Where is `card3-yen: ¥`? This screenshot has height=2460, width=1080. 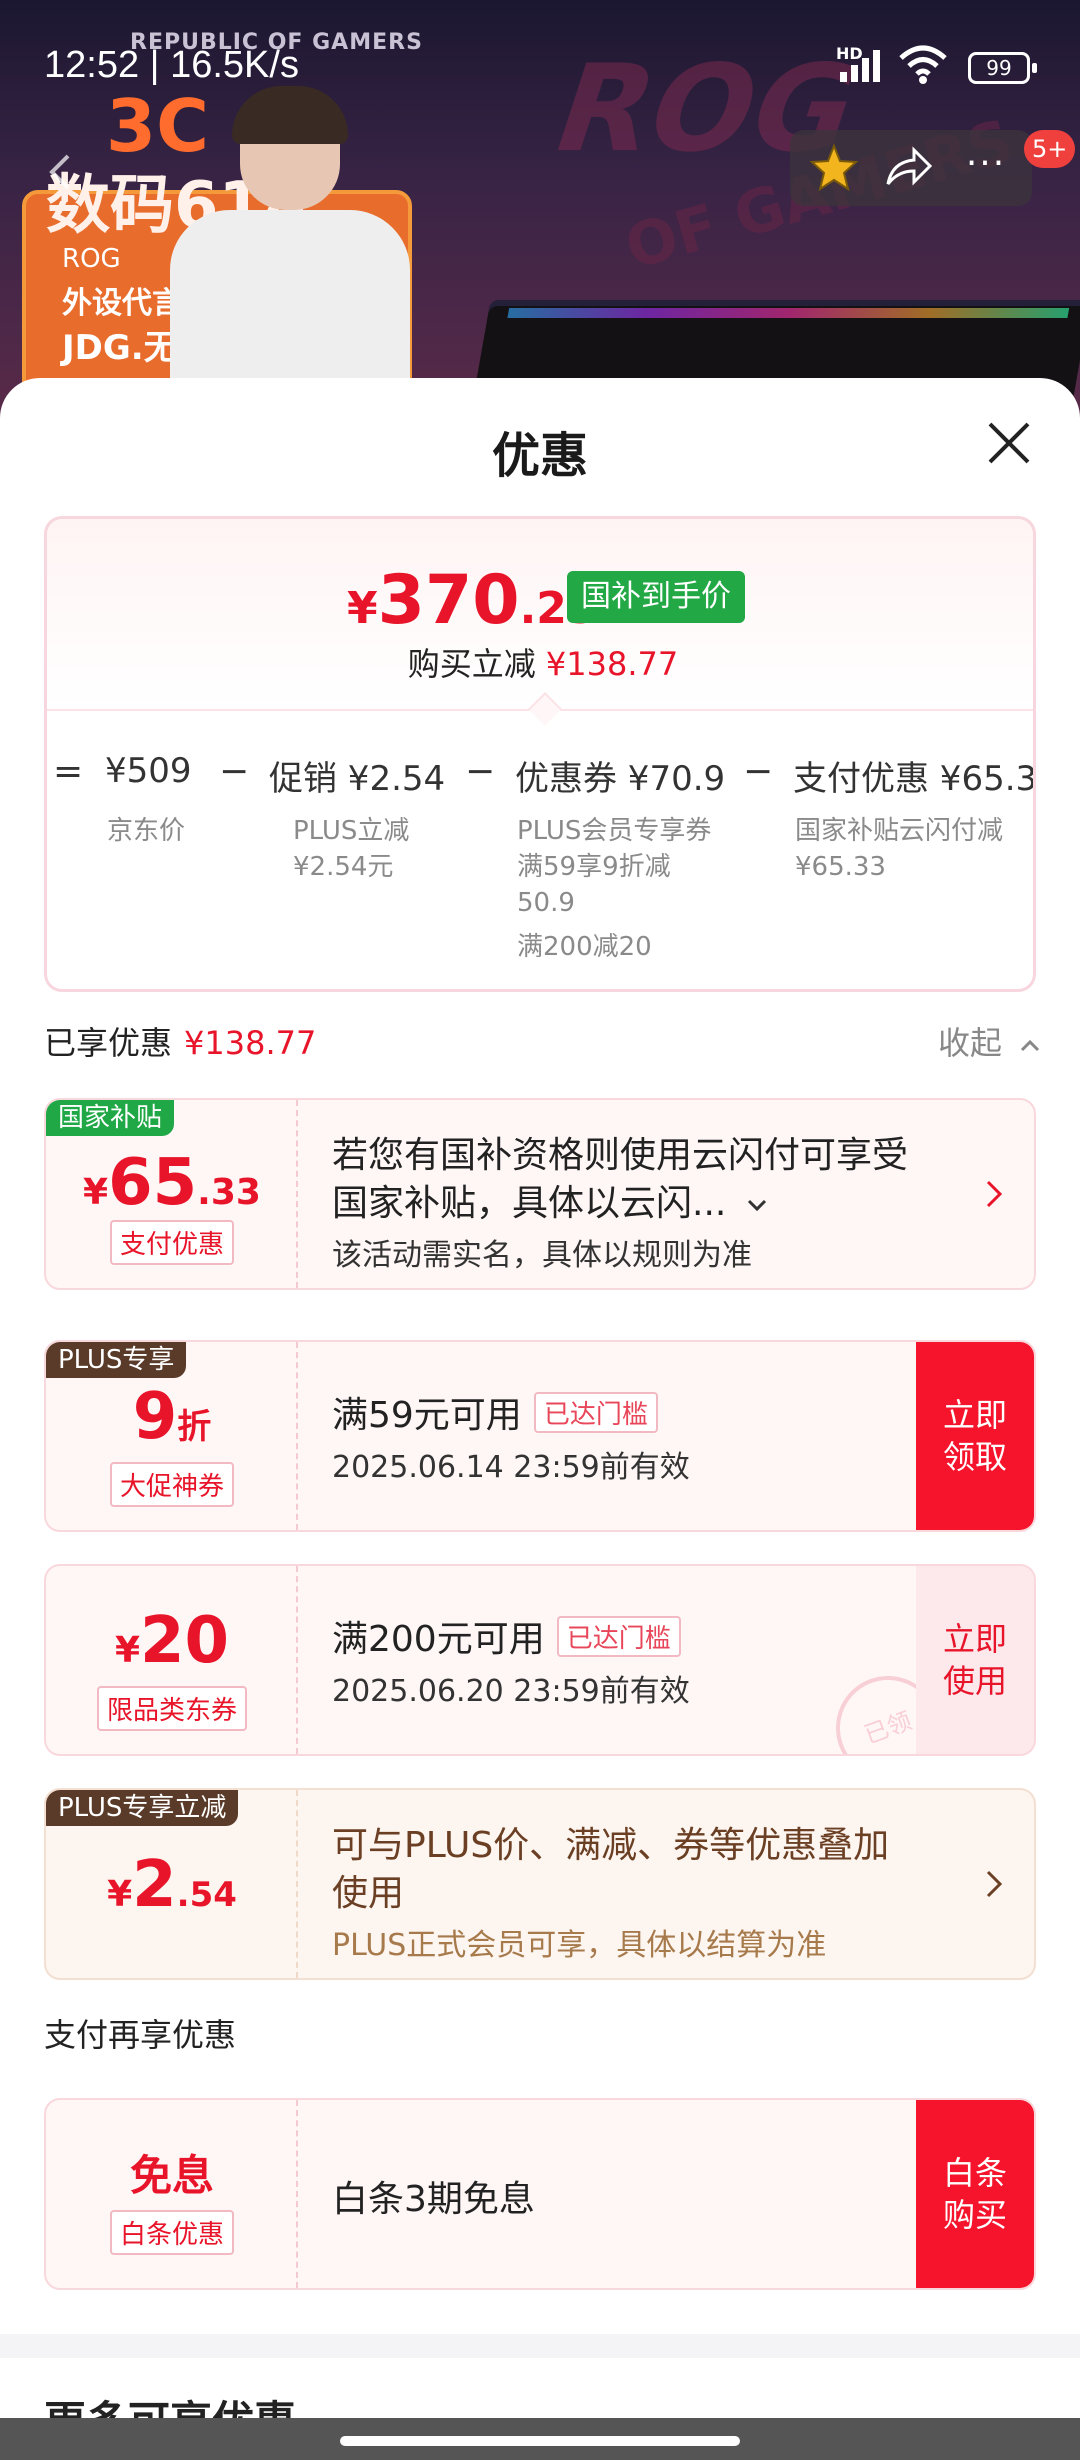
card3-yen: ¥ is located at coordinates (127, 1650).